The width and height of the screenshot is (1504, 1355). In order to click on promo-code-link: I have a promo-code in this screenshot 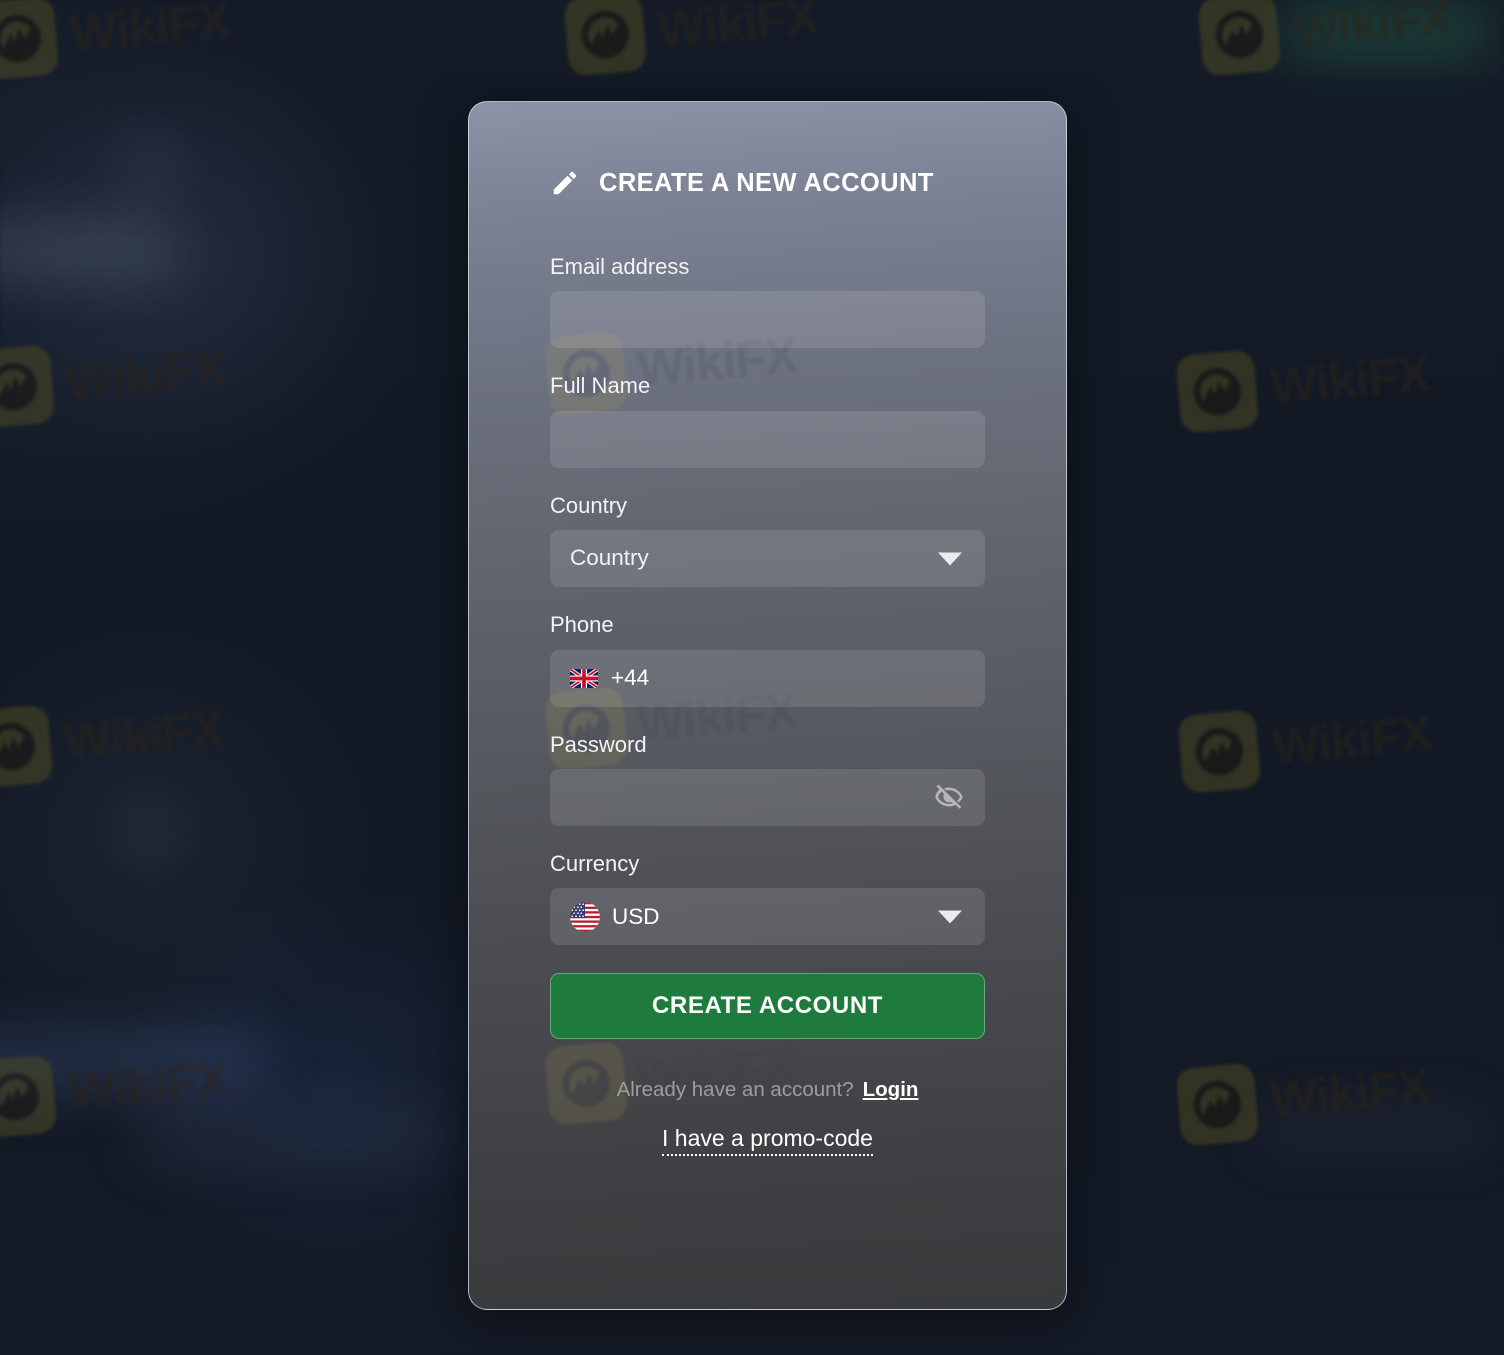, I will do `click(767, 1141)`.